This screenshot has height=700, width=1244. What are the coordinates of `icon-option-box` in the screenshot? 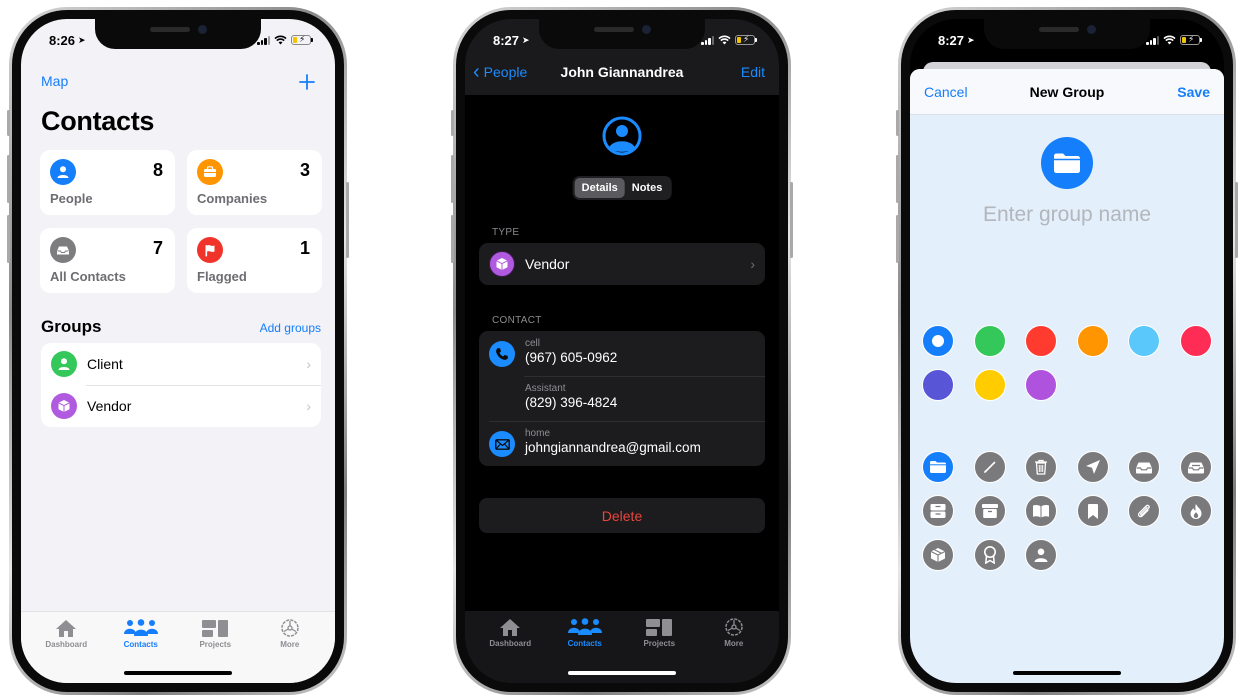 It's located at (938, 555).